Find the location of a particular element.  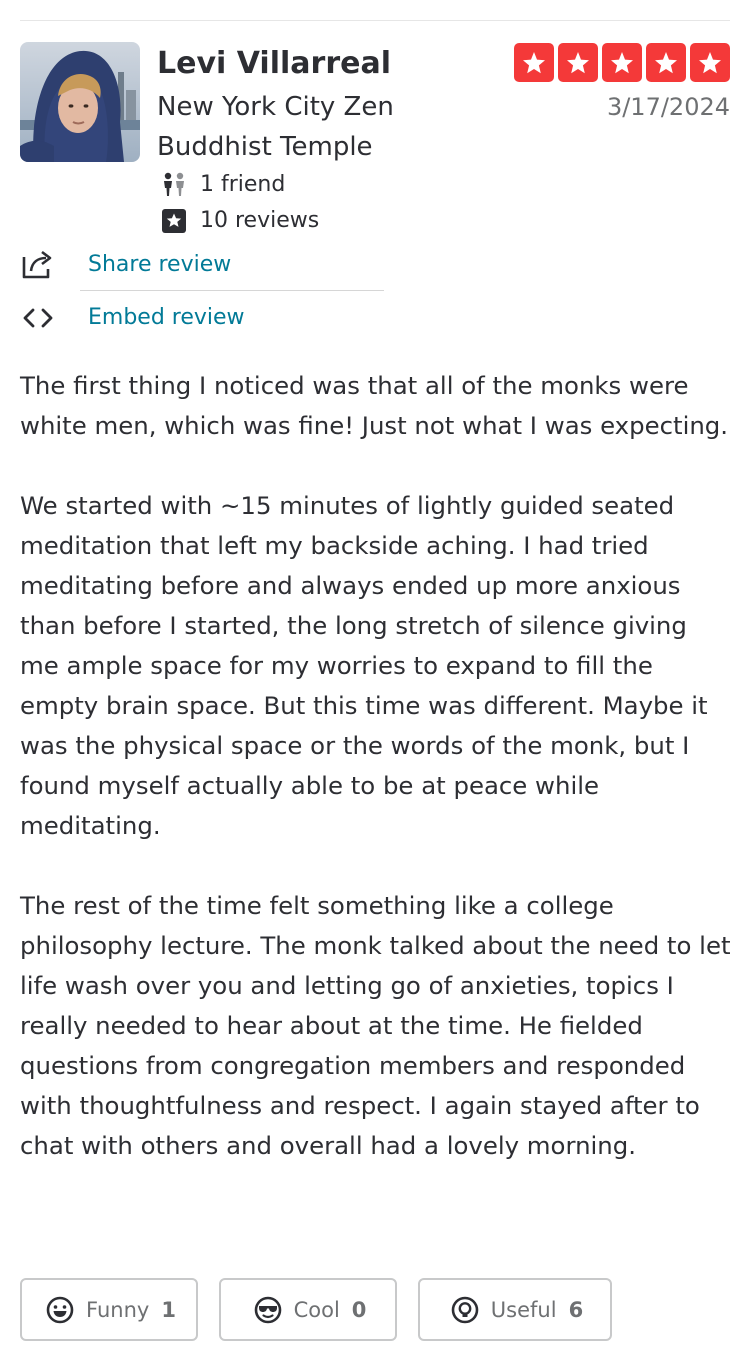

cool-button: Cool 0 is located at coordinates (308, 1309).